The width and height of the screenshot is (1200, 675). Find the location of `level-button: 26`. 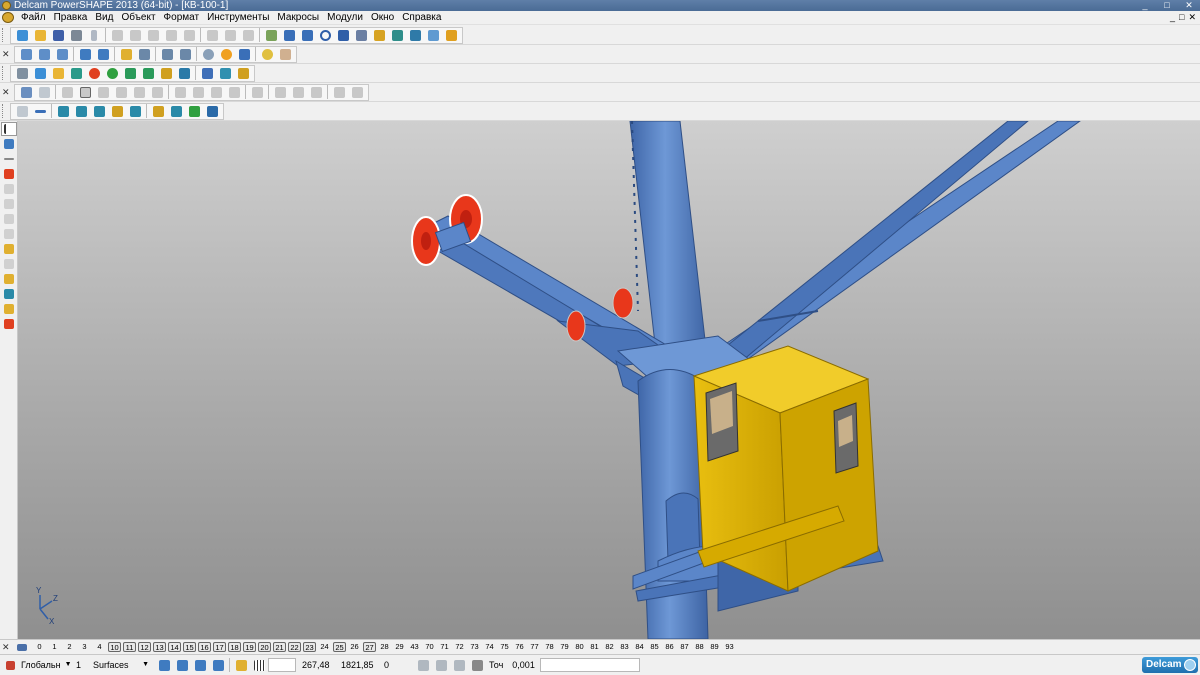

level-button: 26 is located at coordinates (354, 647).